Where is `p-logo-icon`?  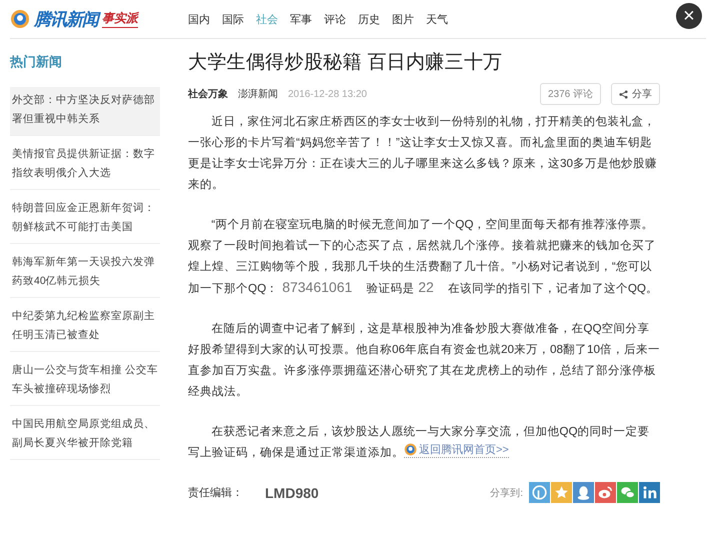
p-logo-icon is located at coordinates (539, 492).